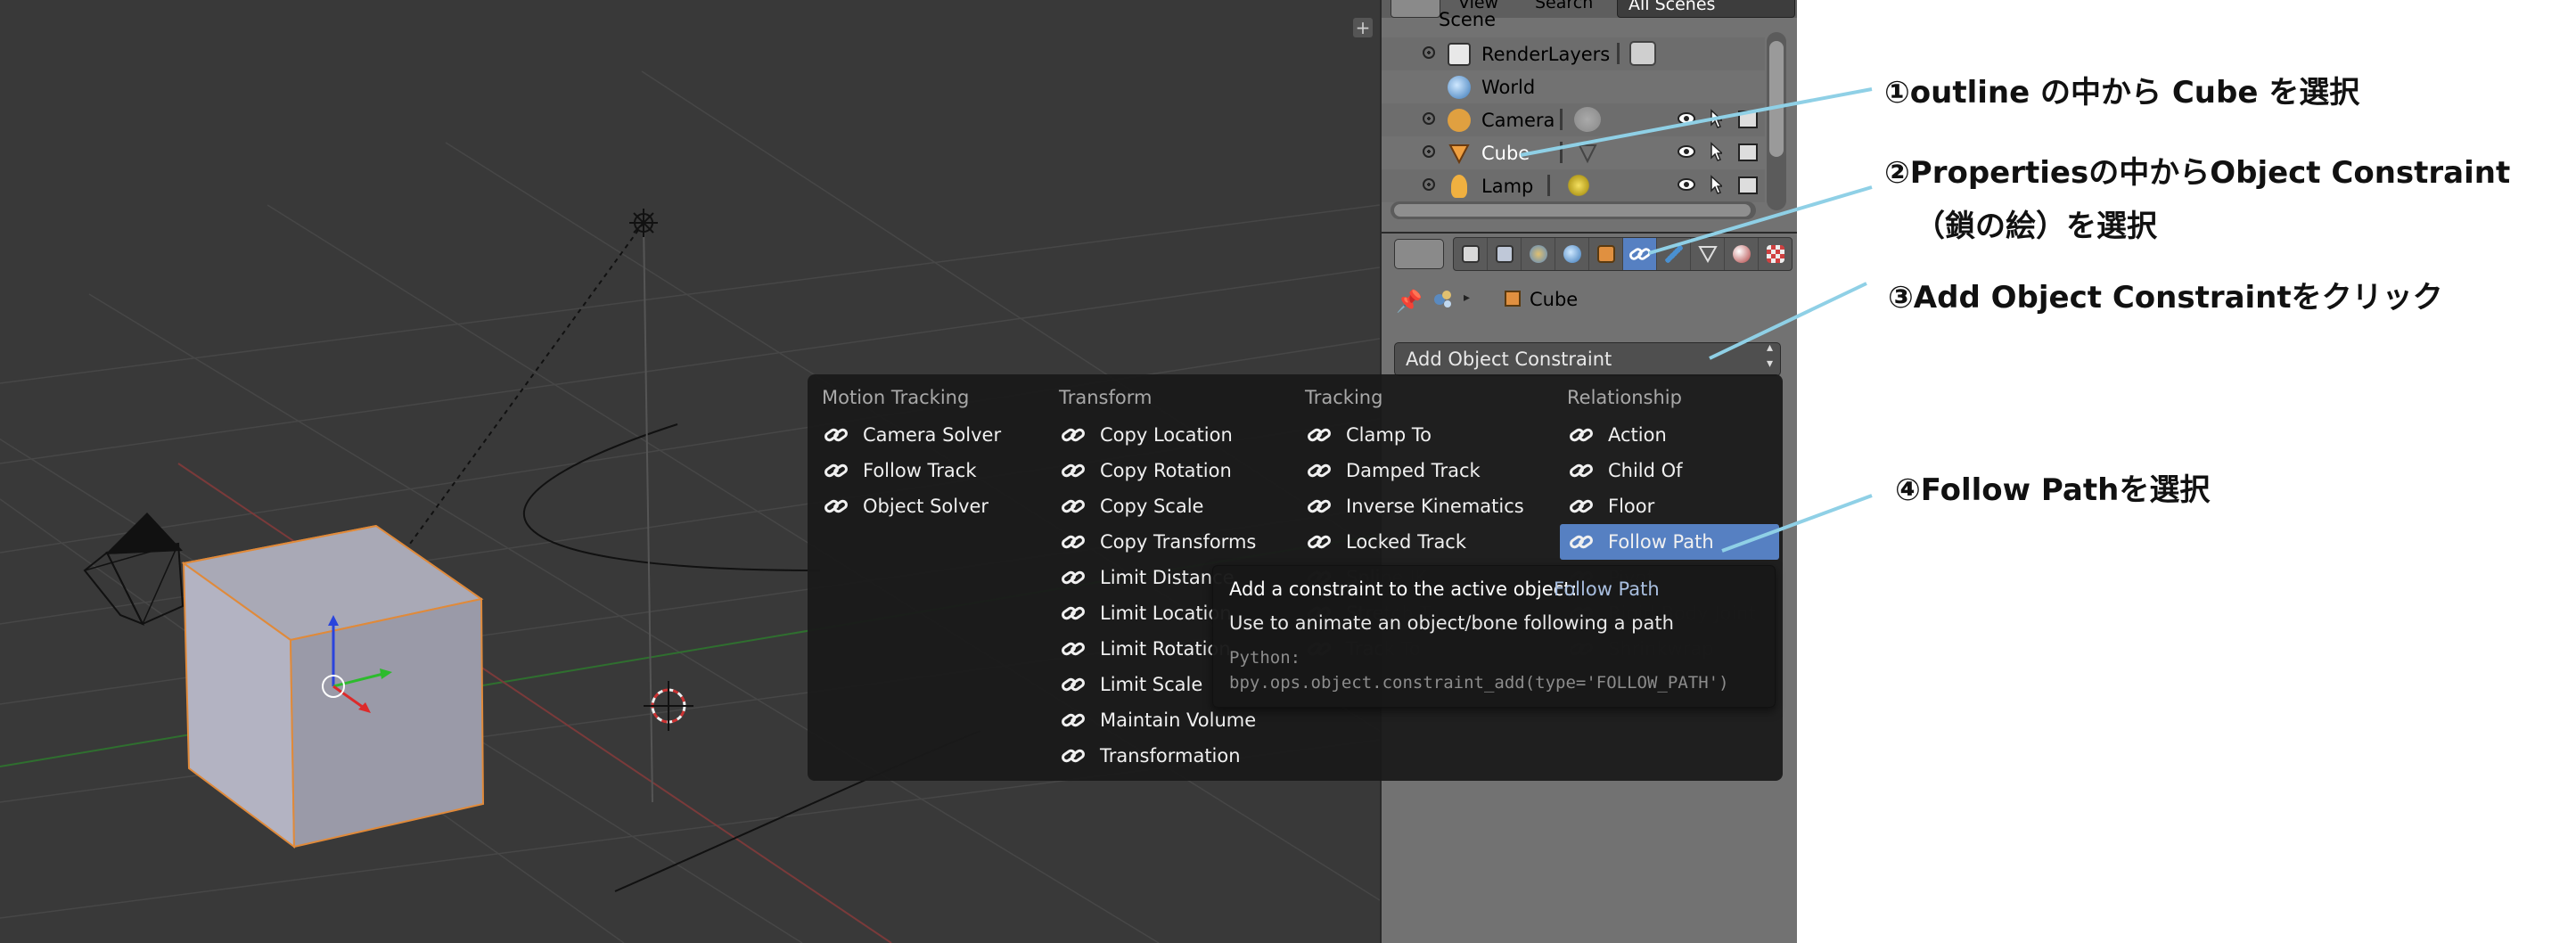 Image resolution: width=2576 pixels, height=943 pixels. Describe the element at coordinates (1573, 87) in the screenshot. I see `outliner-row-world: World` at that location.